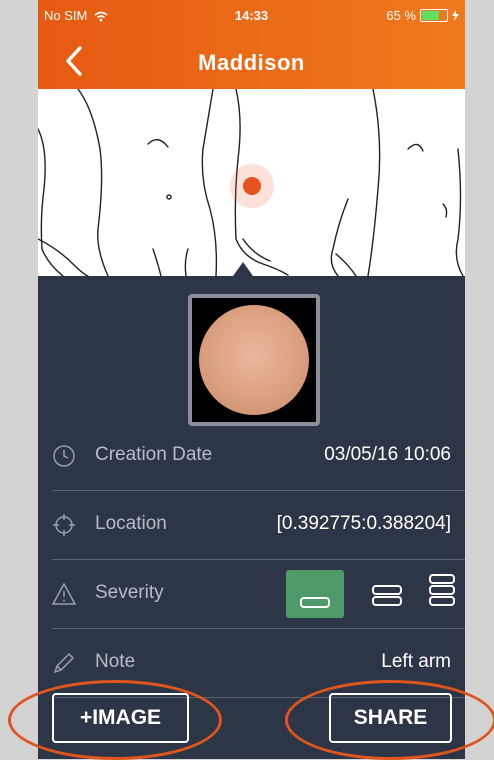 The width and height of the screenshot is (494, 760). What do you see at coordinates (251, 17) in the screenshot?
I see `status-bar: No SIM 14:33 65 %` at bounding box center [251, 17].